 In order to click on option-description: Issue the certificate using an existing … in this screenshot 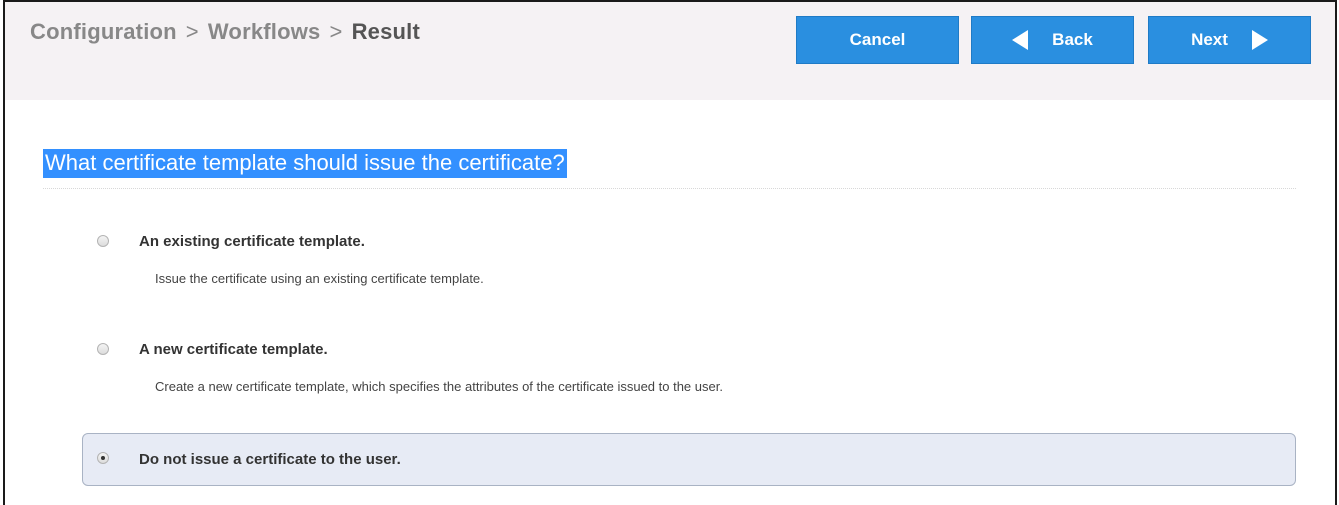, I will do `click(319, 278)`.